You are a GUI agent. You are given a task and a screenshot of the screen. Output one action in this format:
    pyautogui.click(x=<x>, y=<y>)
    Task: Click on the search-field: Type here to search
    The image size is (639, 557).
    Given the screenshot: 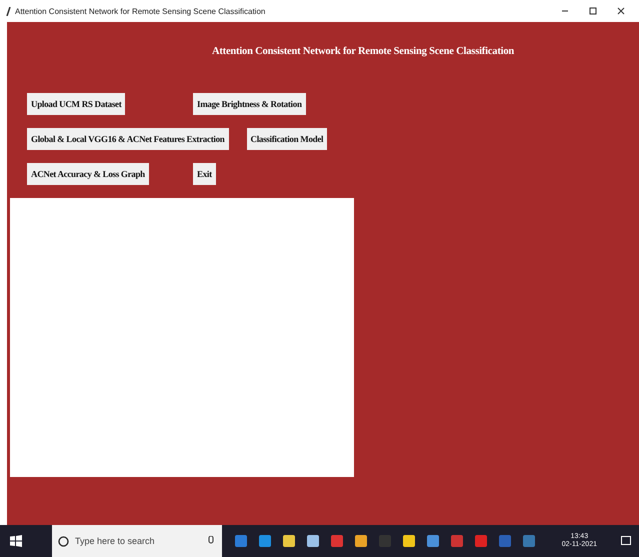 What is the action you would take?
    pyautogui.click(x=137, y=541)
    